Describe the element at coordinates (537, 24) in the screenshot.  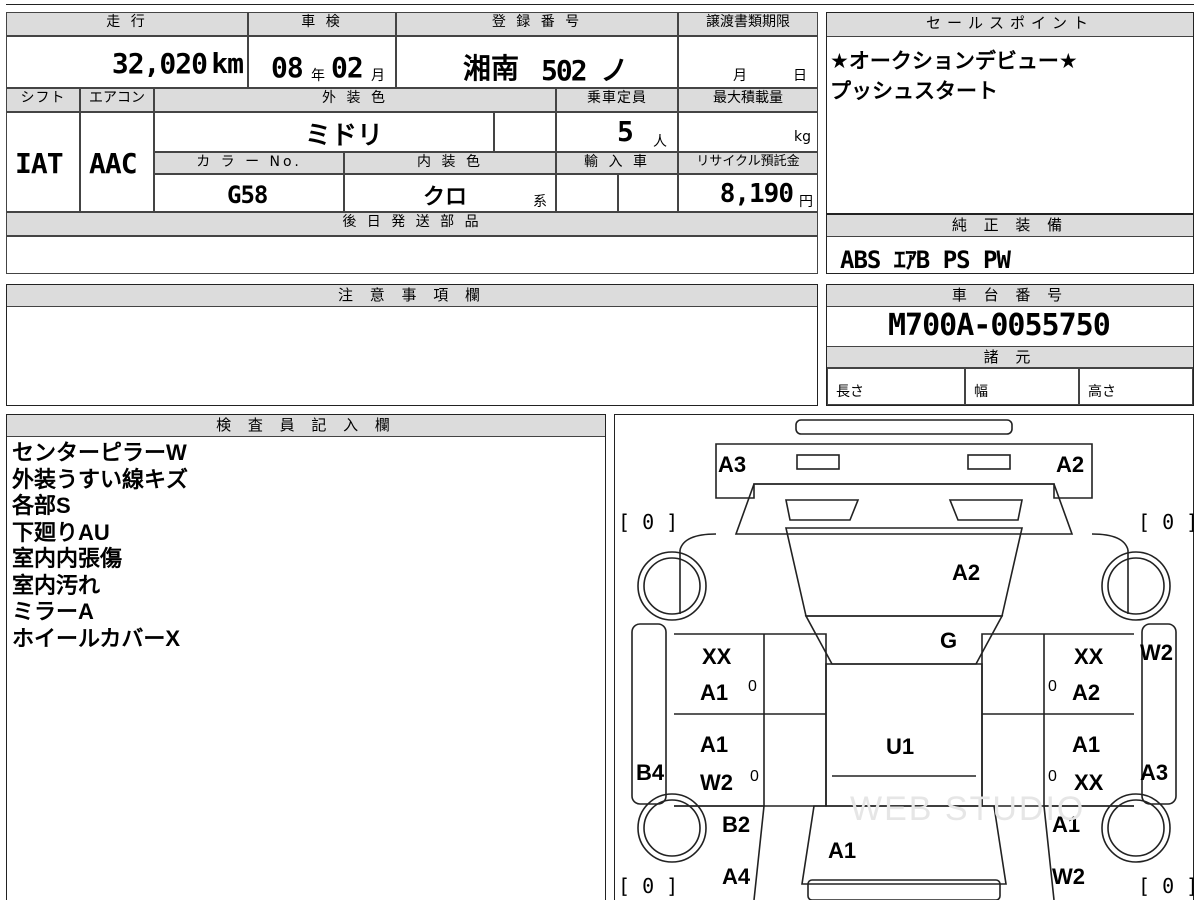
I see `registration-header: 登 録 番 号` at that location.